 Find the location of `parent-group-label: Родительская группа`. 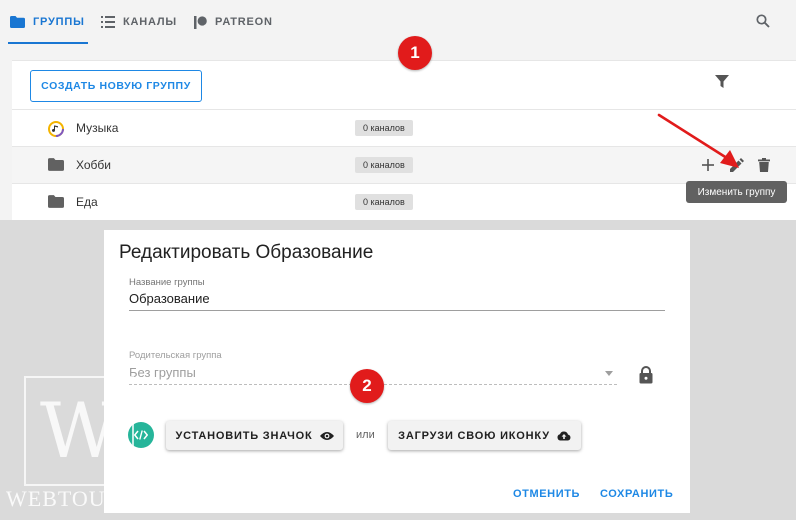

parent-group-label: Родительская группа is located at coordinates (175, 355).